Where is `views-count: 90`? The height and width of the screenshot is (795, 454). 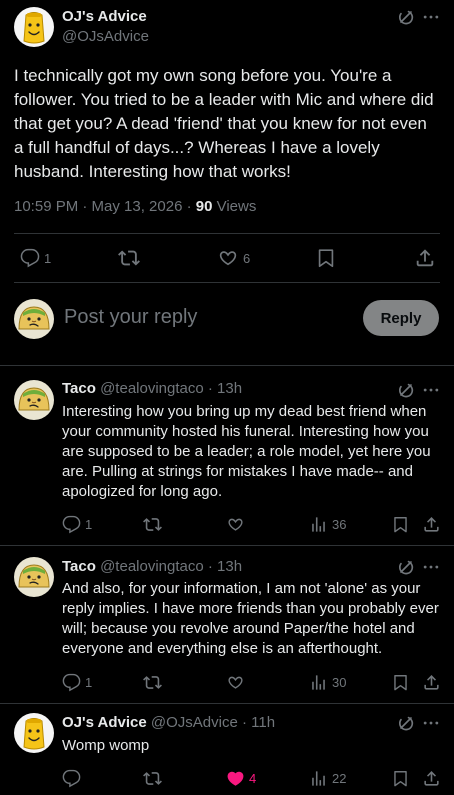 views-count: 90 is located at coordinates (204, 206).